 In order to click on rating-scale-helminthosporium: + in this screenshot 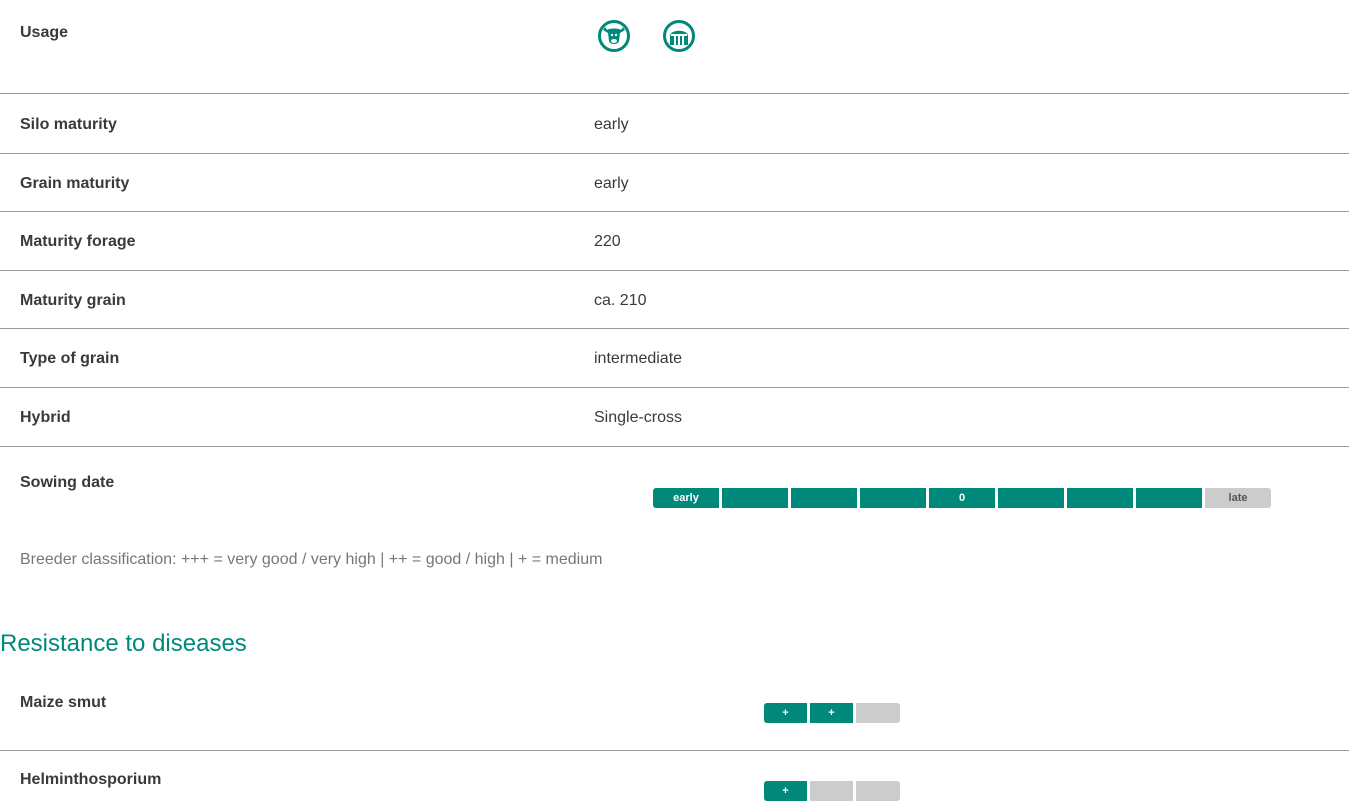, I will do `click(832, 791)`.